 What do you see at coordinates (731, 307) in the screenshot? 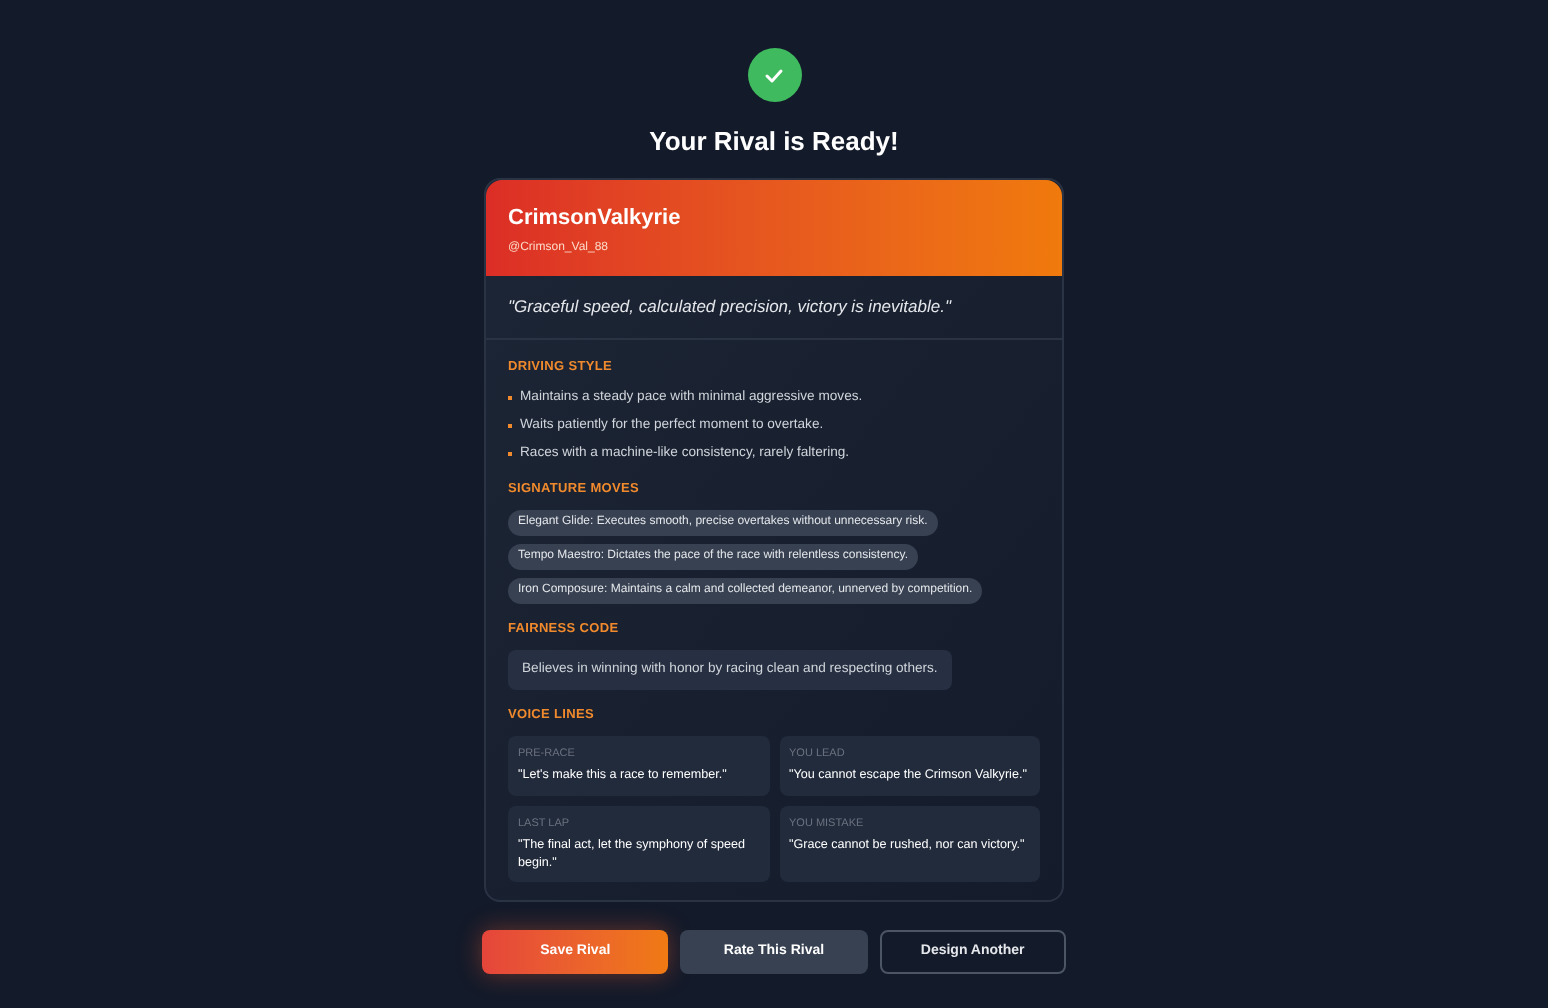
I see `rival-quote: "Graceful speed, calculated precision, victory is inevitable."` at bounding box center [731, 307].